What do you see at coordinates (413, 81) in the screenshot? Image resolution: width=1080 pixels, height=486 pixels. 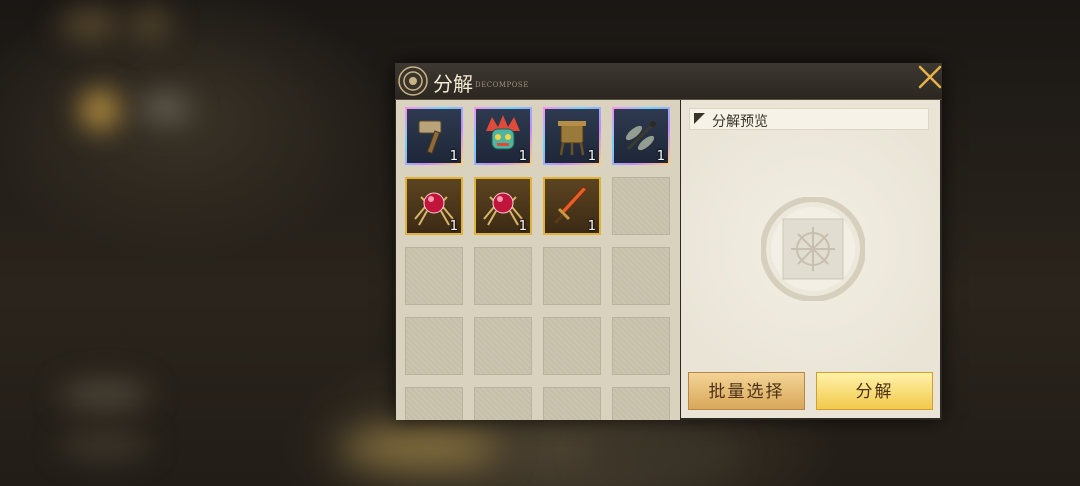 I see `decompose-emblem-icon` at bounding box center [413, 81].